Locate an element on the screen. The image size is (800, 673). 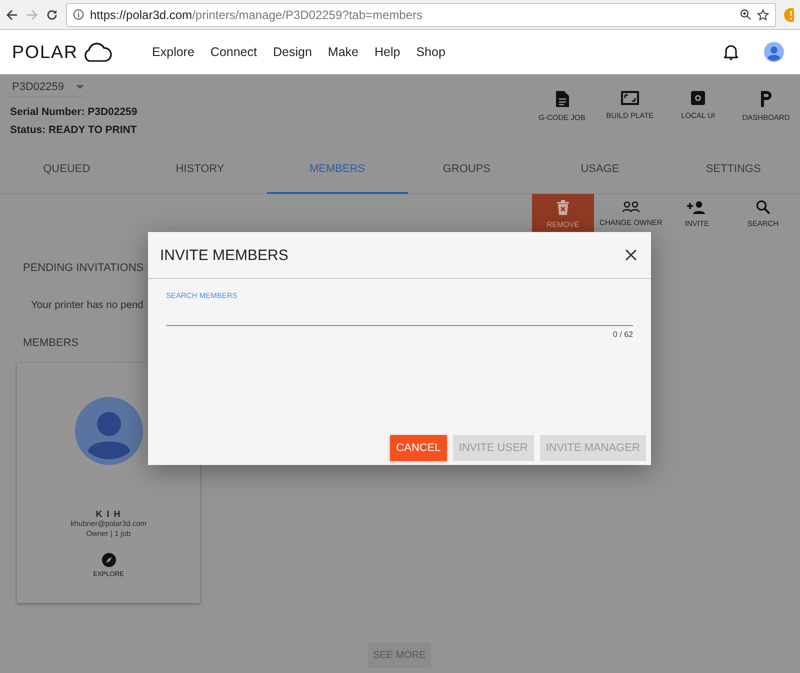
section-heading: PENDING INVITATIONS is located at coordinates (84, 268).